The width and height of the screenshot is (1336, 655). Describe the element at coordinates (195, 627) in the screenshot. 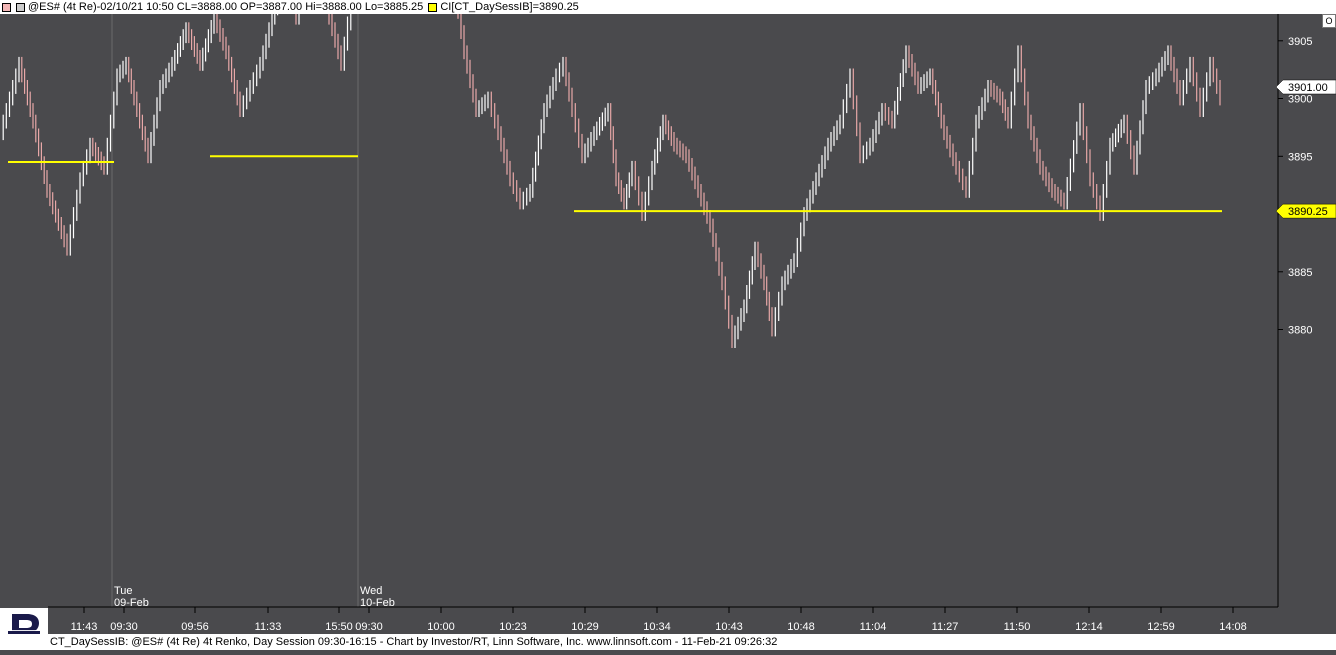

I see `x-tick-label: 09:56` at that location.